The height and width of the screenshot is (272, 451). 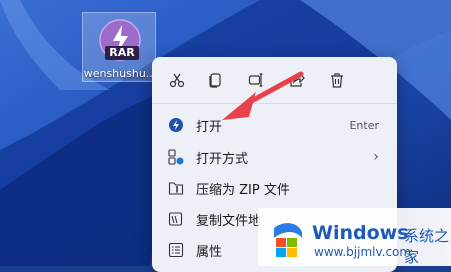 I want to click on watermark-brand: Windows, so click(x=360, y=233).